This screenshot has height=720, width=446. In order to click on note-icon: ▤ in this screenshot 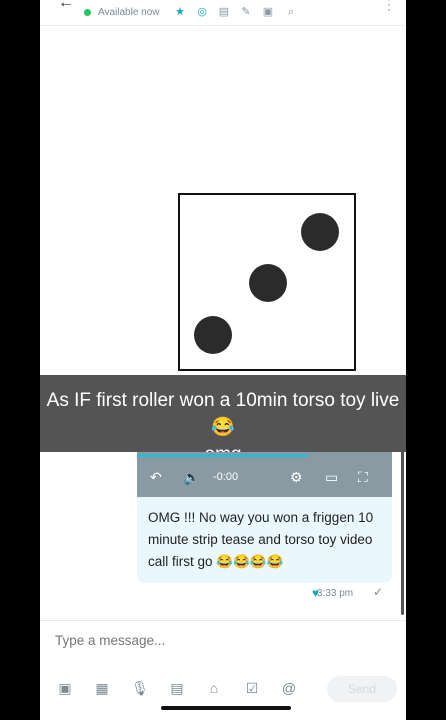, I will do `click(224, 12)`.